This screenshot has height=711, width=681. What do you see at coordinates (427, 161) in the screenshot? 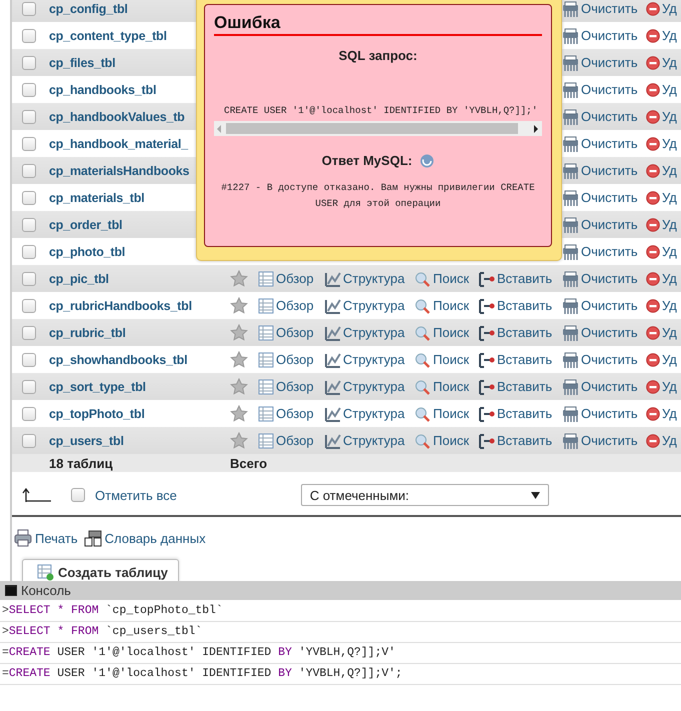
I see `help-icon` at bounding box center [427, 161].